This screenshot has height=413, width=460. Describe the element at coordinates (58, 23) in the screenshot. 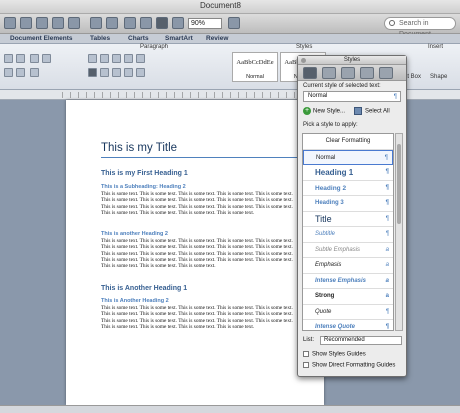

I see `save-icon` at that location.